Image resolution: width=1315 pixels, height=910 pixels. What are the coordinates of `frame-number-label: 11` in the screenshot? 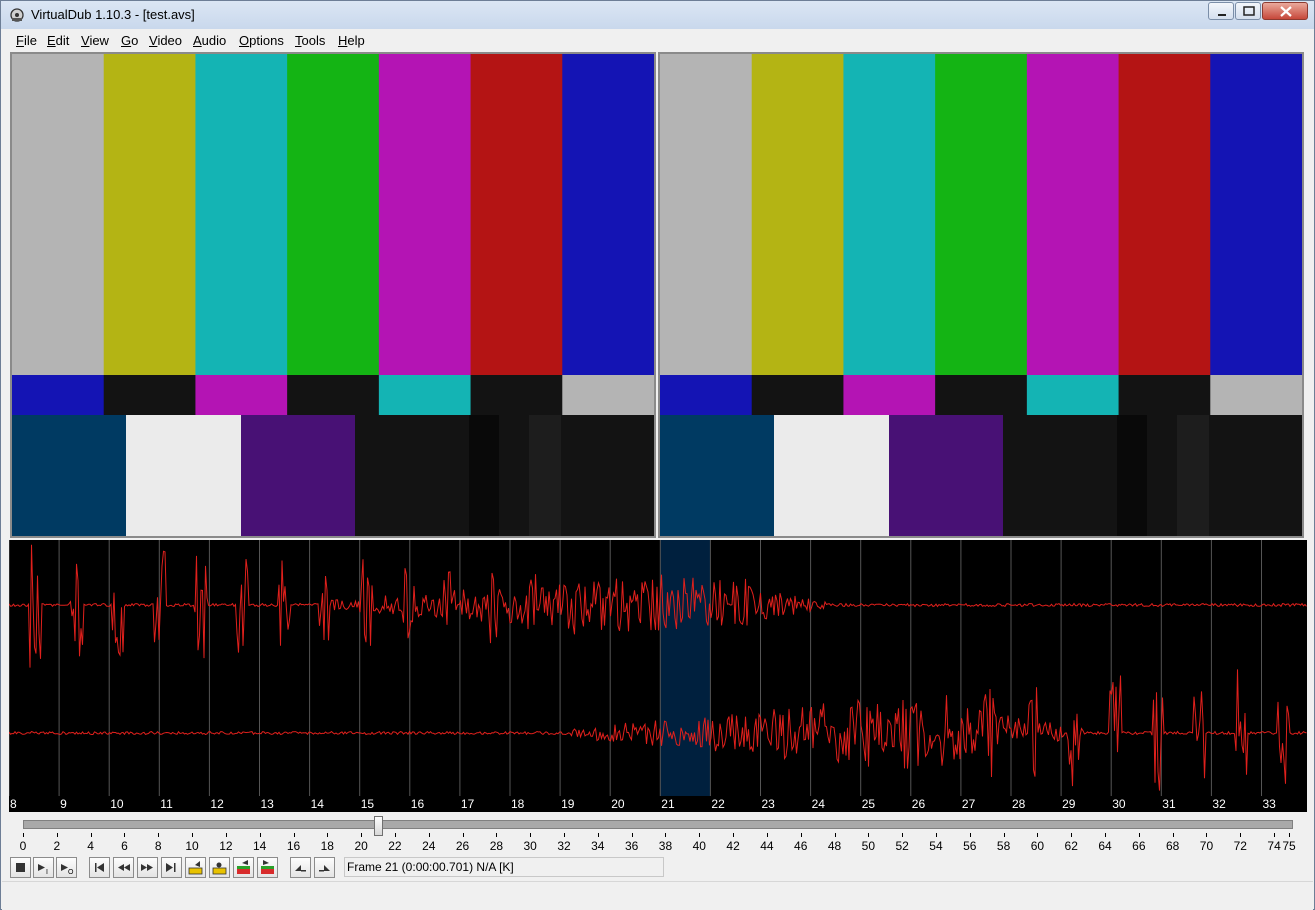 It's located at (166, 804).